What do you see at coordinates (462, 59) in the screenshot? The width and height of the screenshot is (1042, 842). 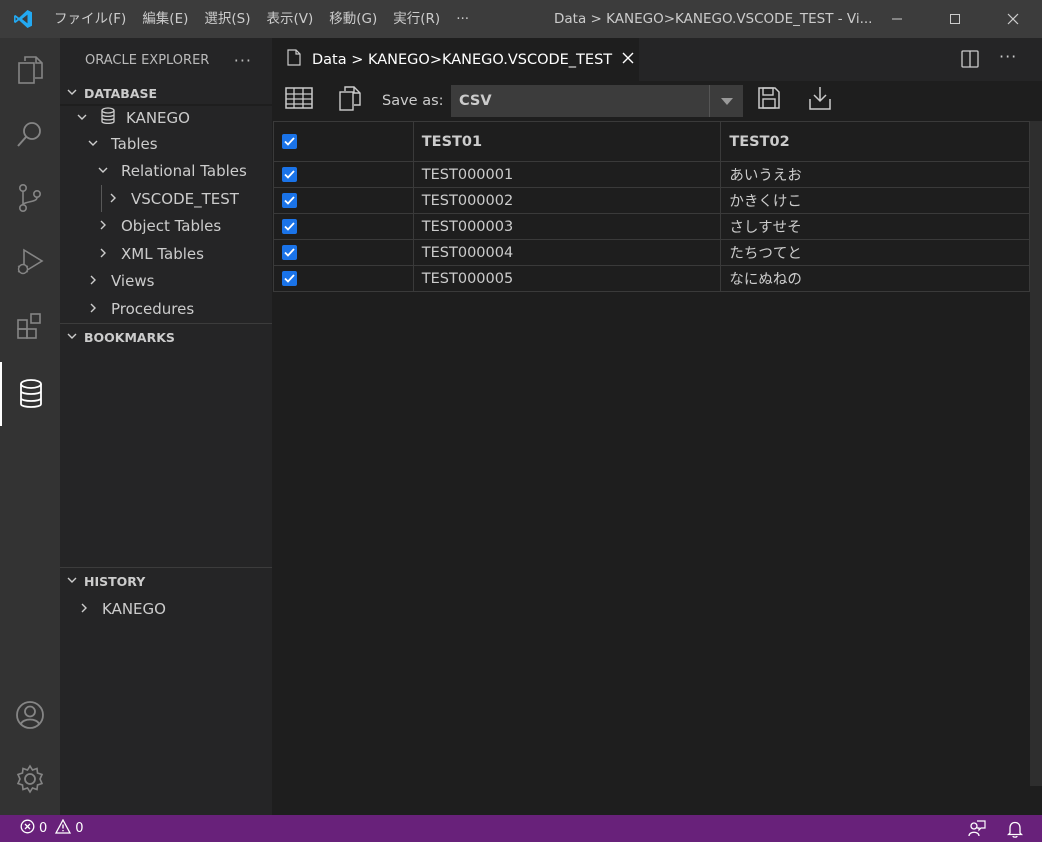 I see `tab-label: Data > KANEGO>KANEGO.VSCODE_TEST` at bounding box center [462, 59].